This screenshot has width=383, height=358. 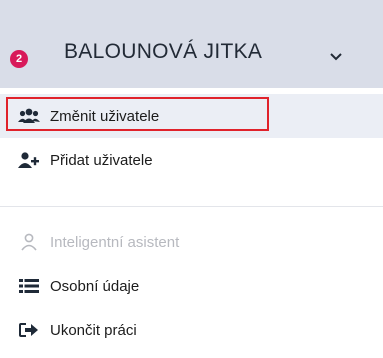 I want to click on menu-divider, so click(x=191, y=206).